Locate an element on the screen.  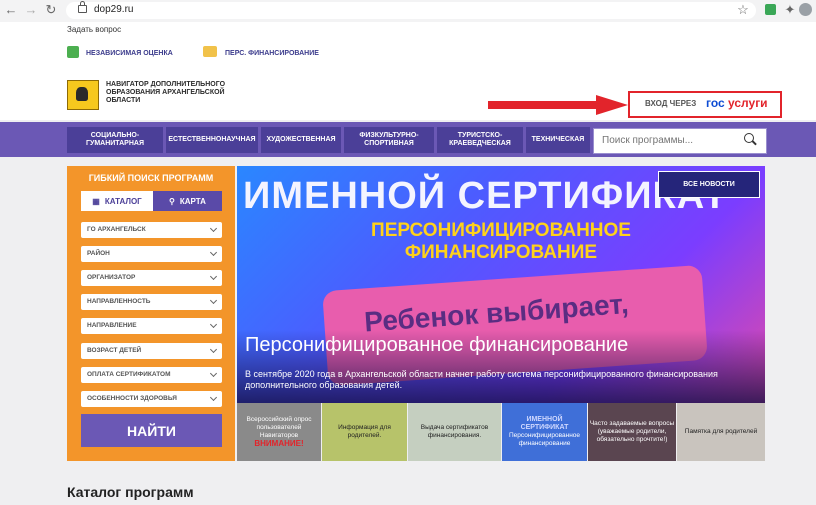
all-news-button: ВСЕ НОВОСТИ is located at coordinates (709, 184).